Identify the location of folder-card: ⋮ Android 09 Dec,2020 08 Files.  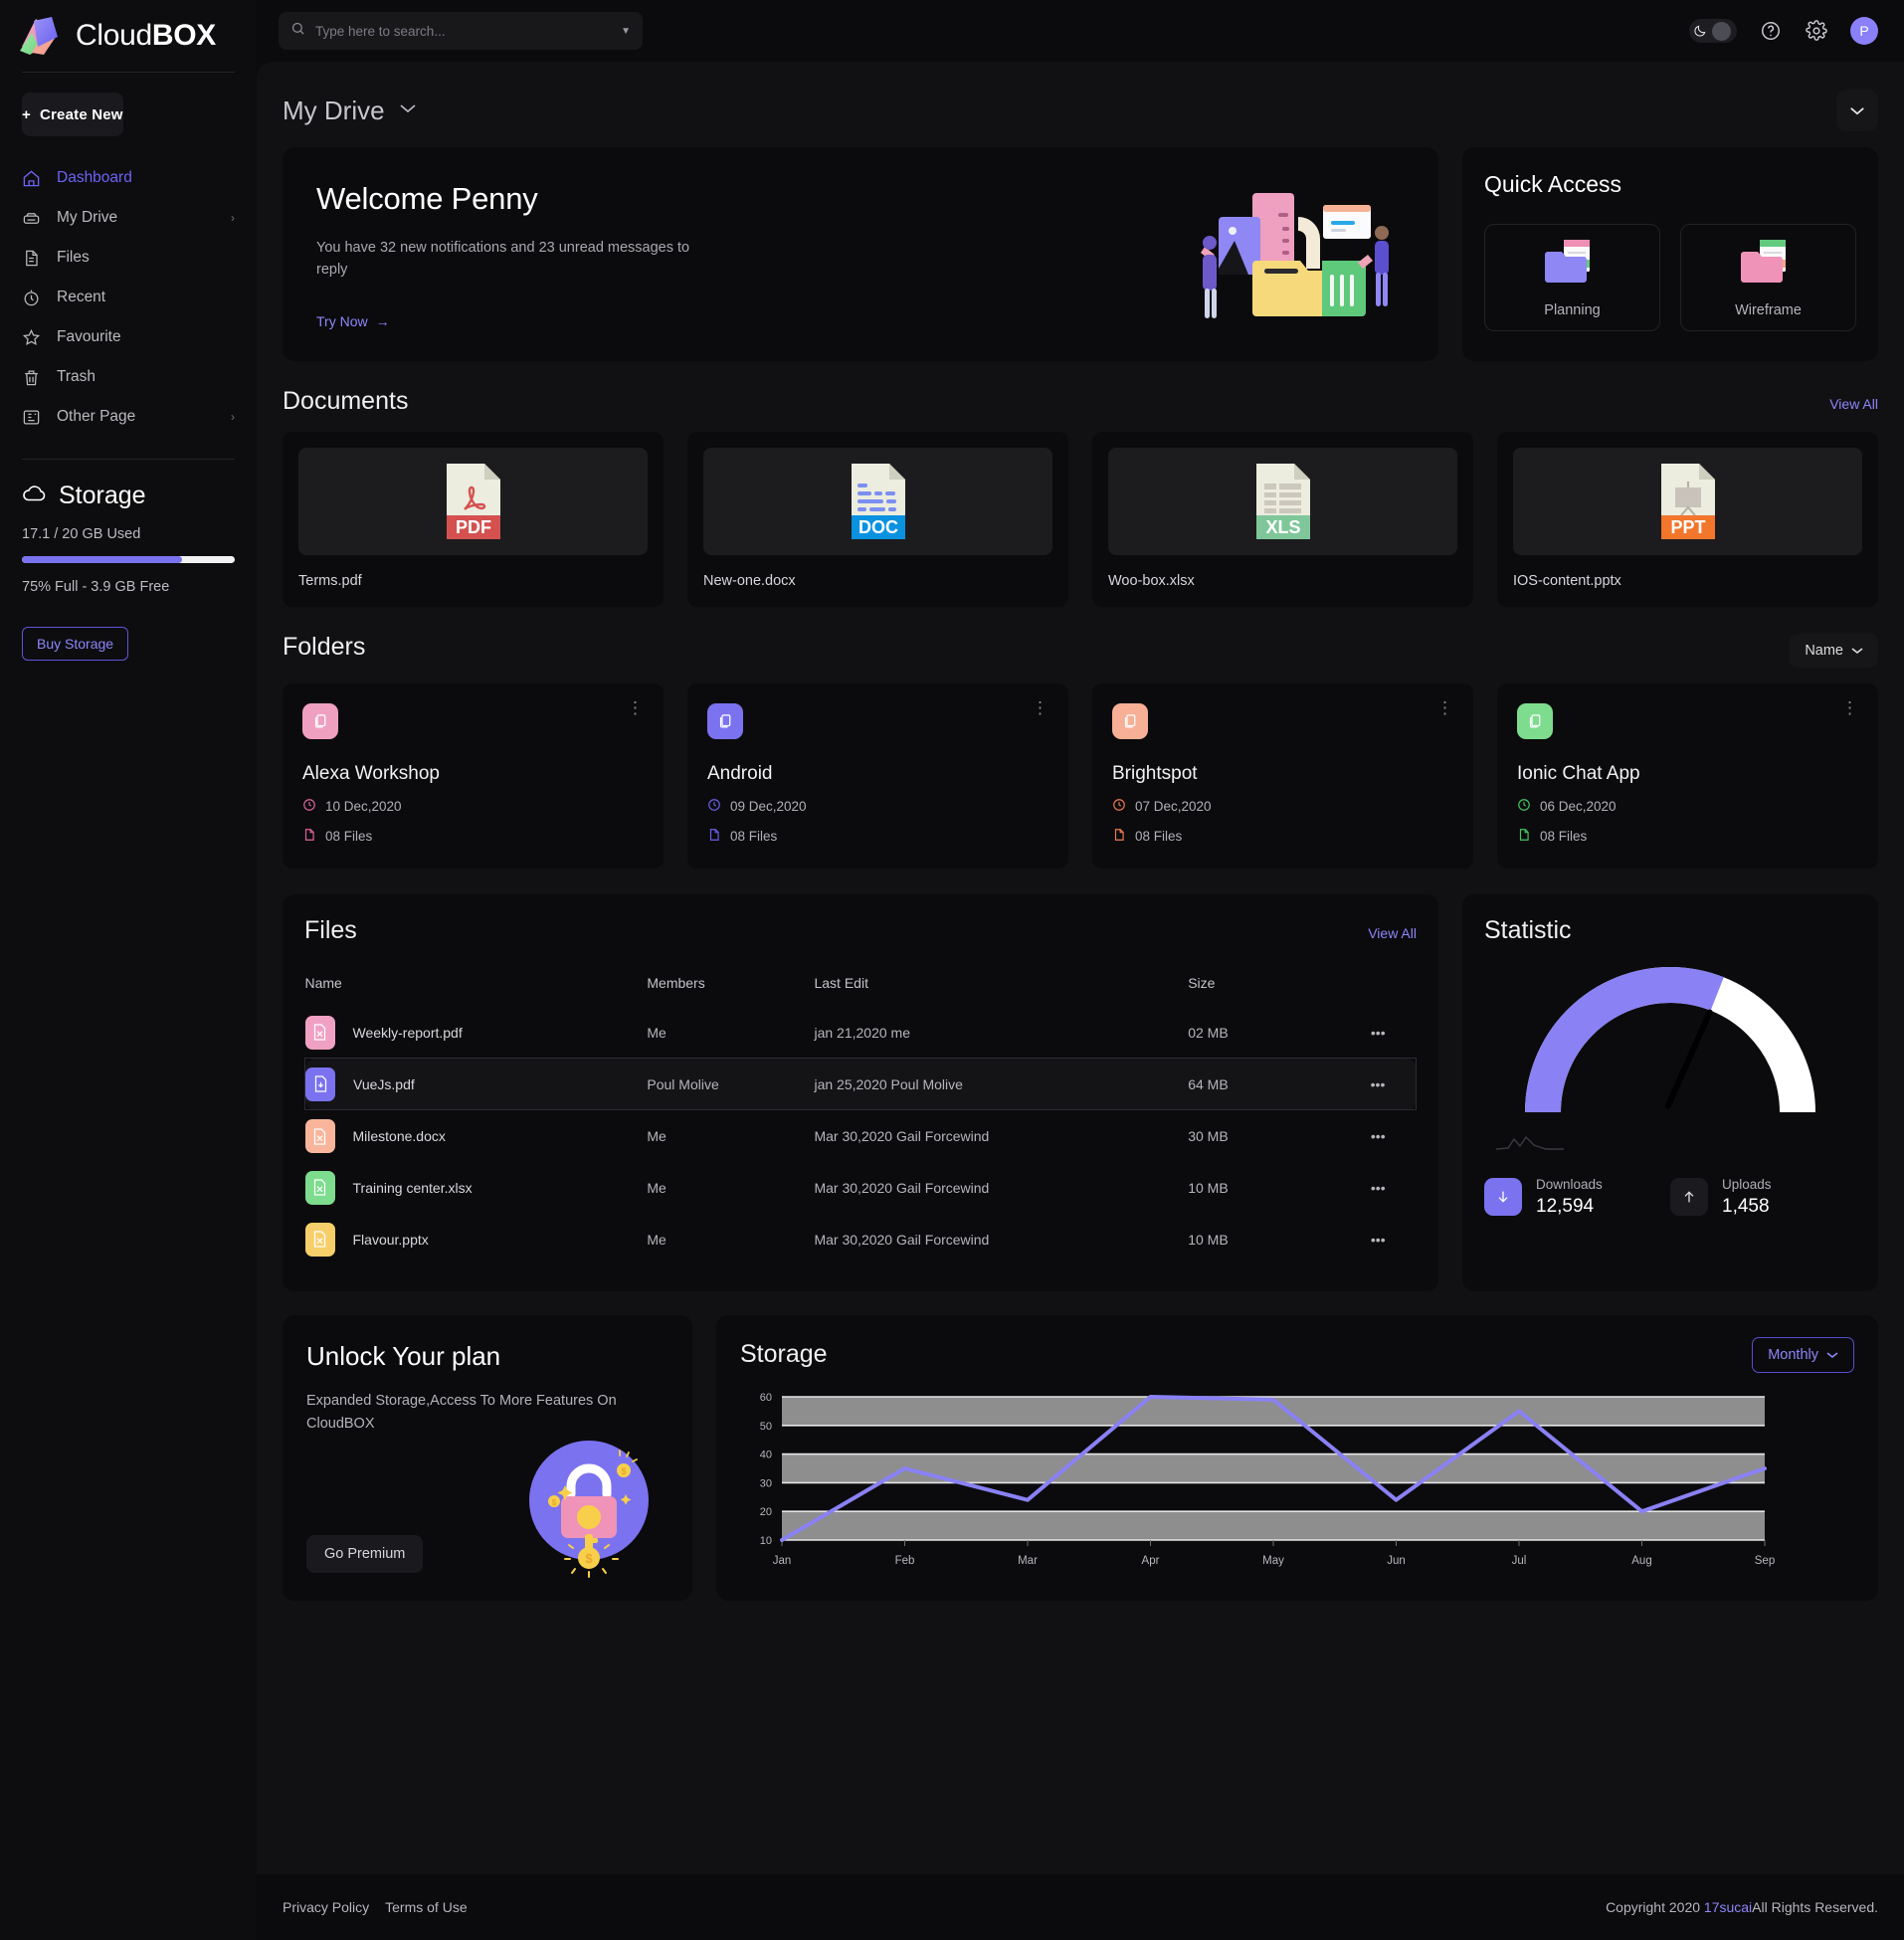
(878, 775).